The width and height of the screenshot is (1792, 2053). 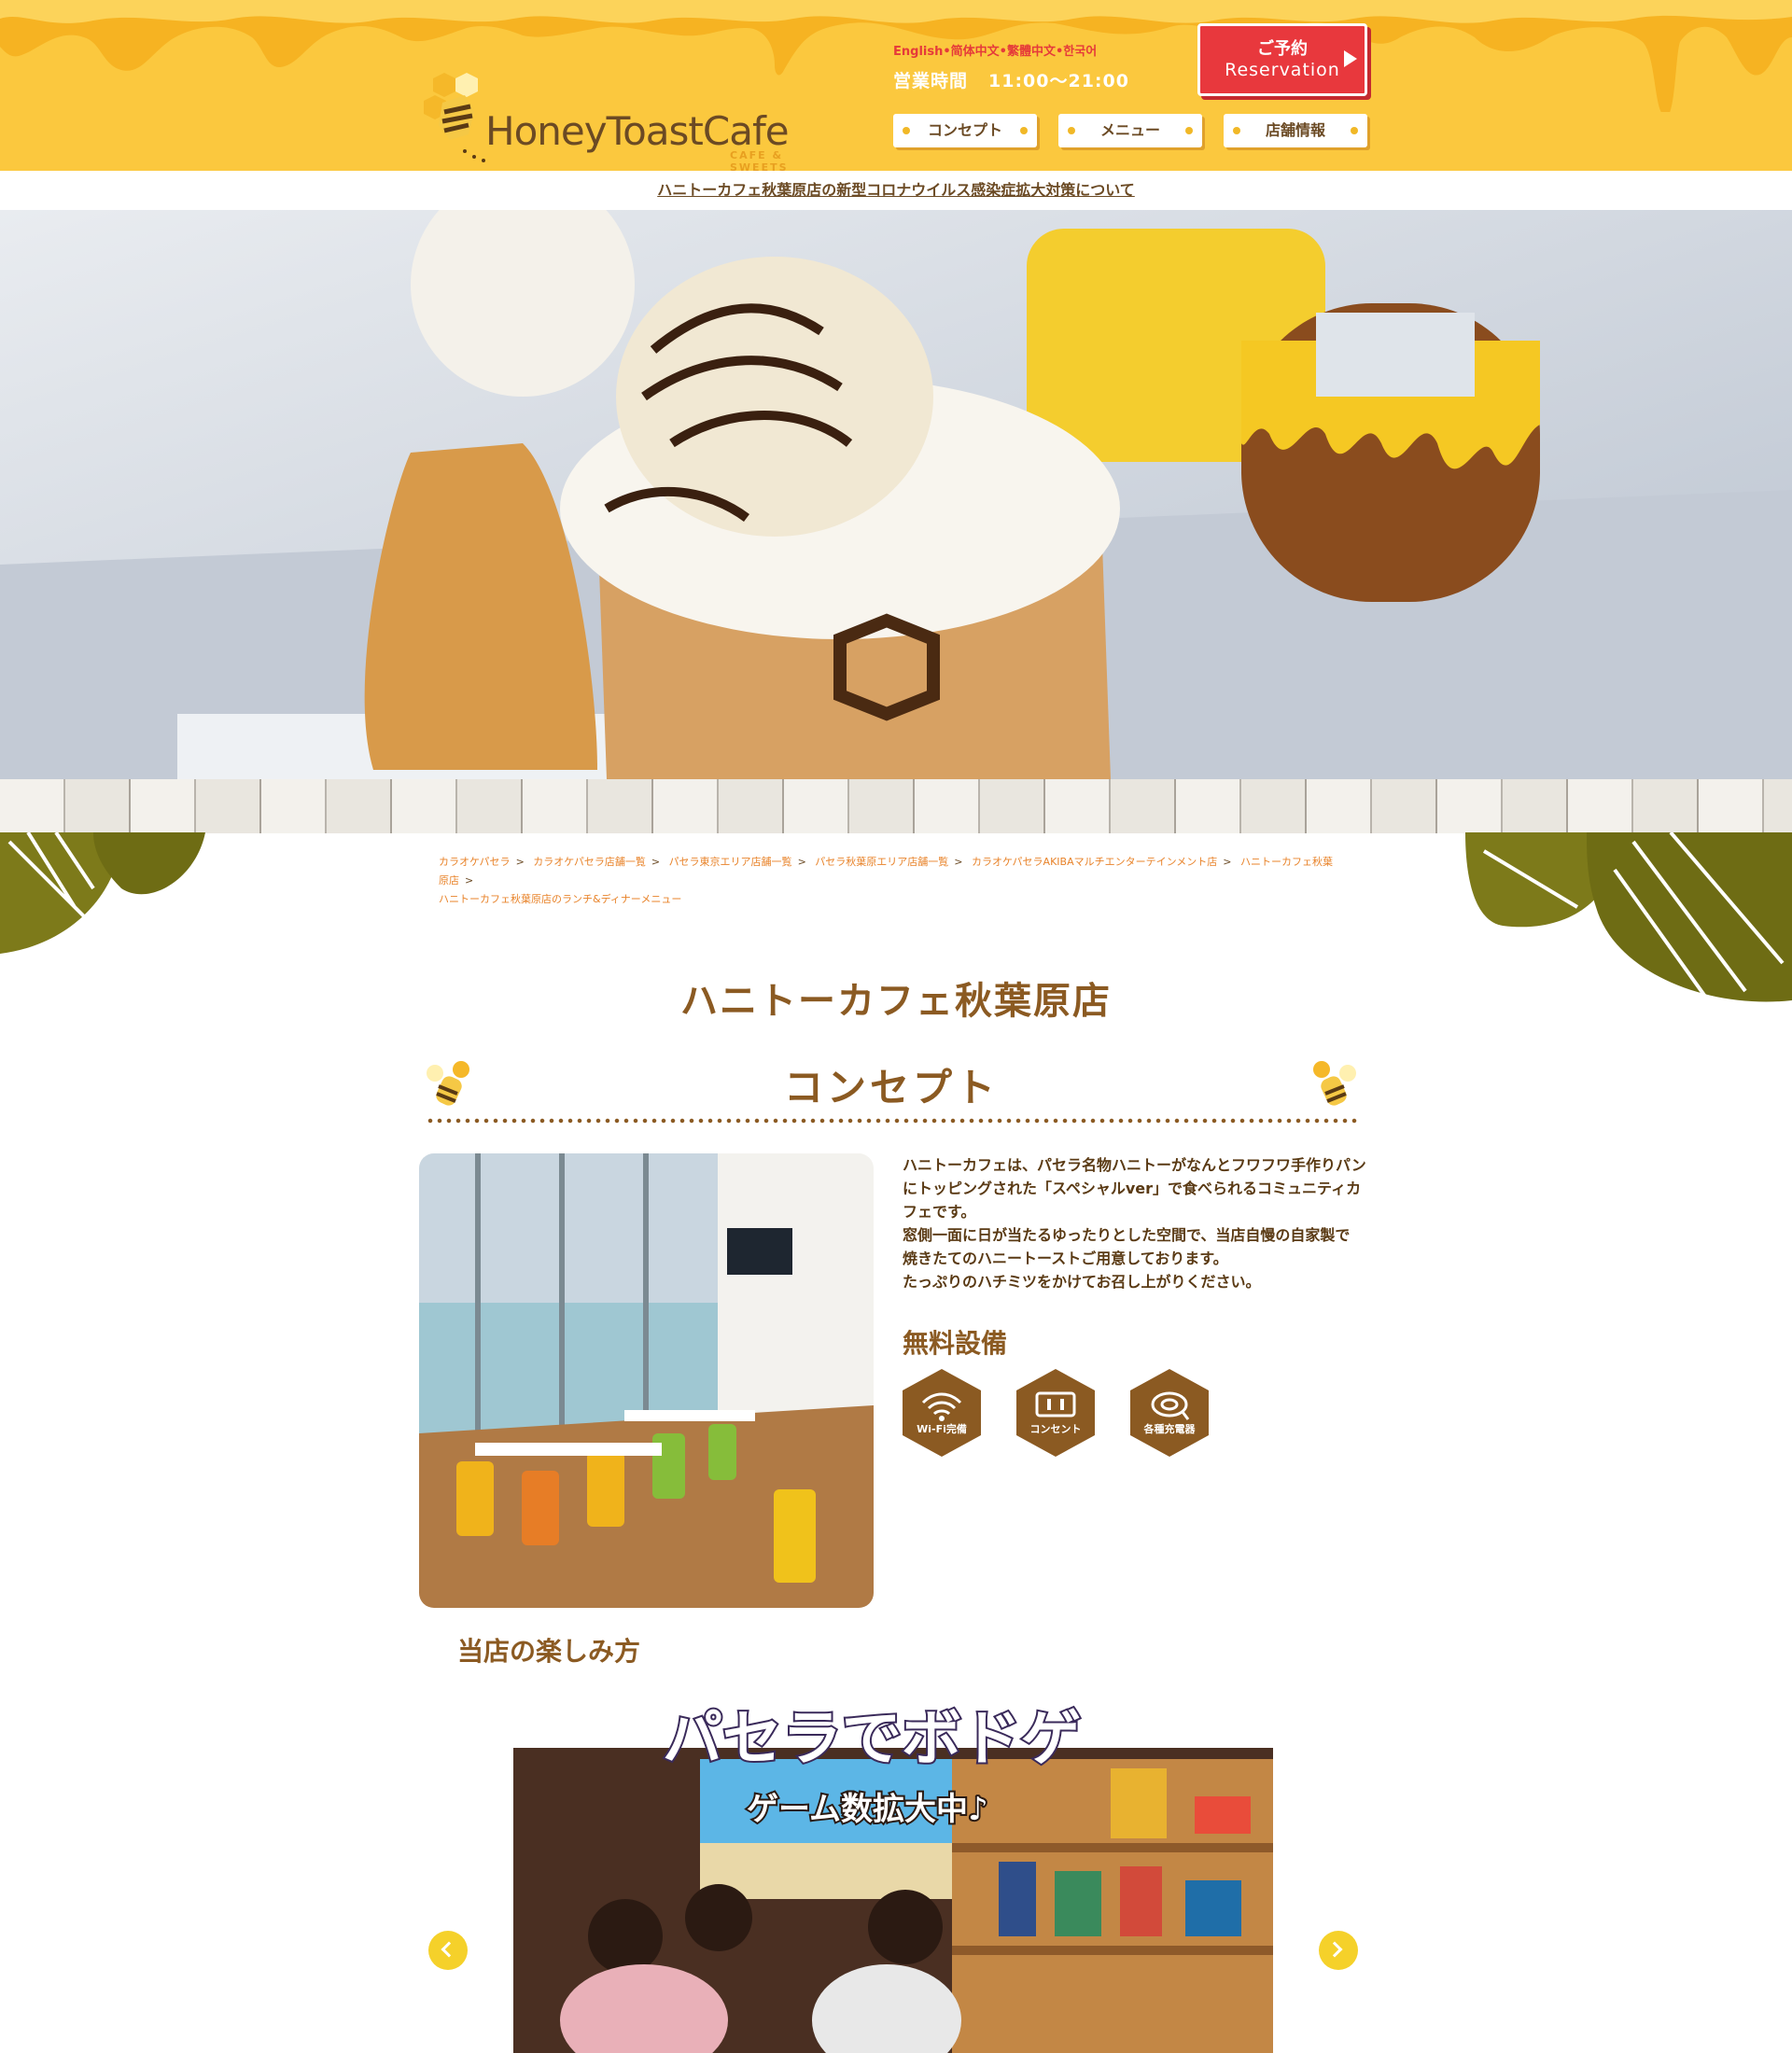 I want to click on logo: HoneyToastCafe CAFE & SWEETS, so click(x=603, y=122).